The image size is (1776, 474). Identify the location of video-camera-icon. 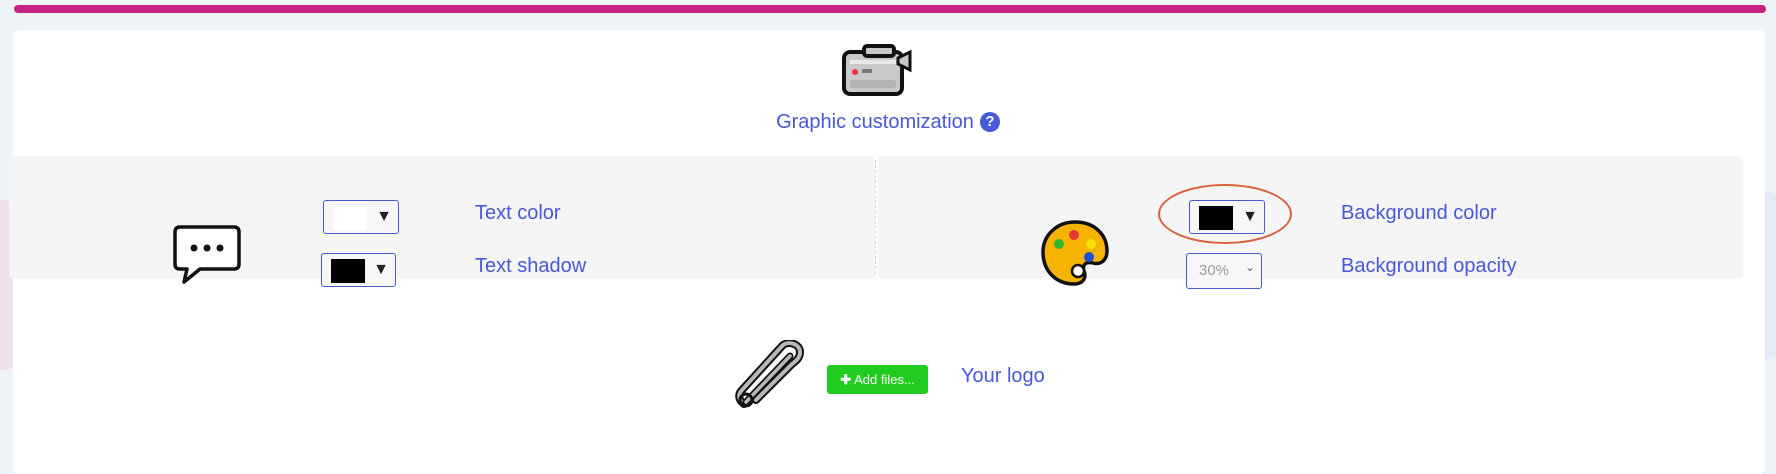
(877, 70).